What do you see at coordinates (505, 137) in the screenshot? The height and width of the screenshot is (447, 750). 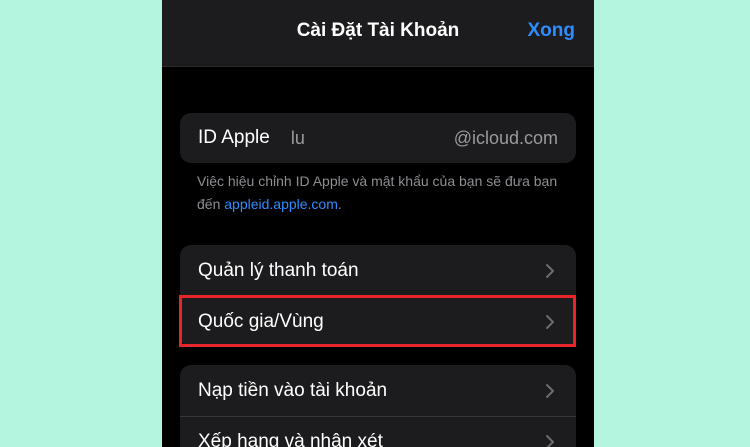 I see `apple-id-domain: @icloud.com` at bounding box center [505, 137].